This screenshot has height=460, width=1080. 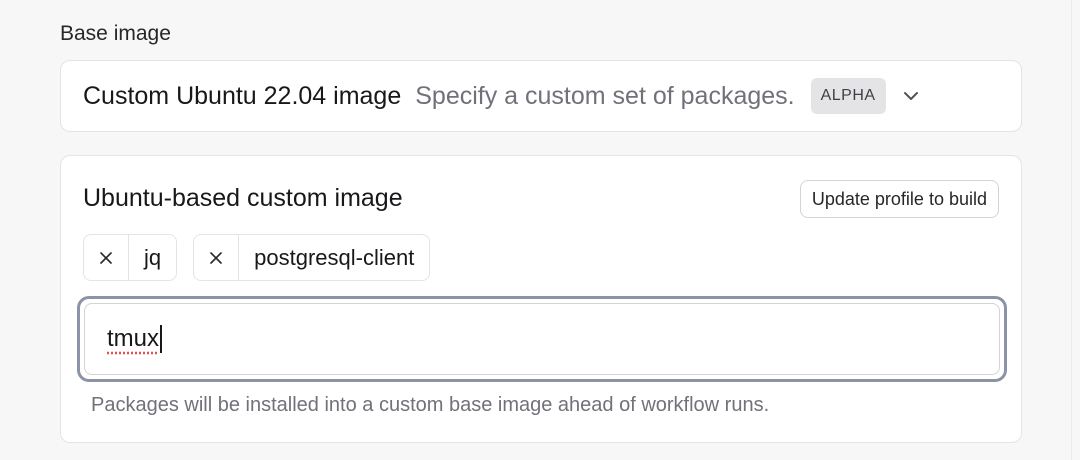 What do you see at coordinates (153, 257) in the screenshot?
I see `package-chip-label: jq` at bounding box center [153, 257].